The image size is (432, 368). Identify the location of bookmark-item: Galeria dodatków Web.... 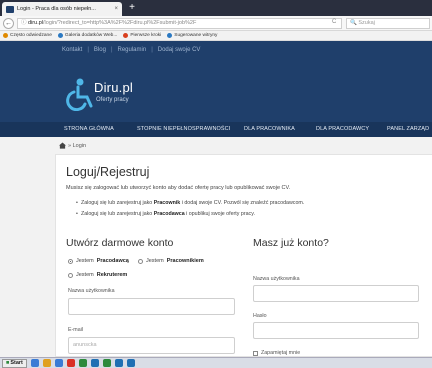
(87, 35).